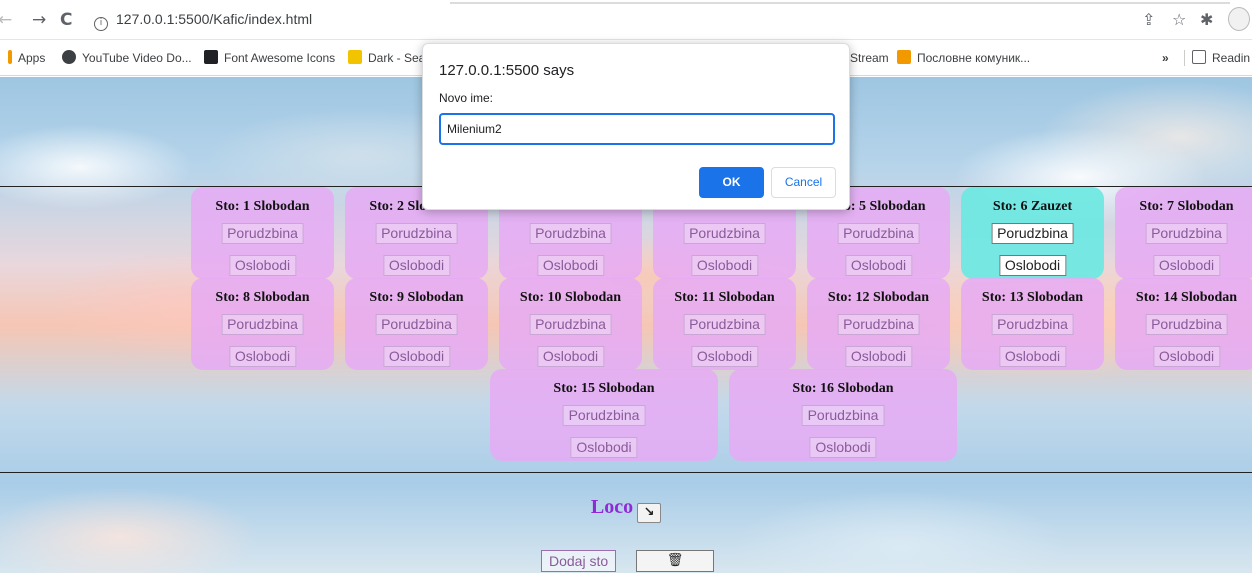 The image size is (1252, 573). Describe the element at coordinates (1231, 58) in the screenshot. I see `reading-list-label: Readin` at that location.